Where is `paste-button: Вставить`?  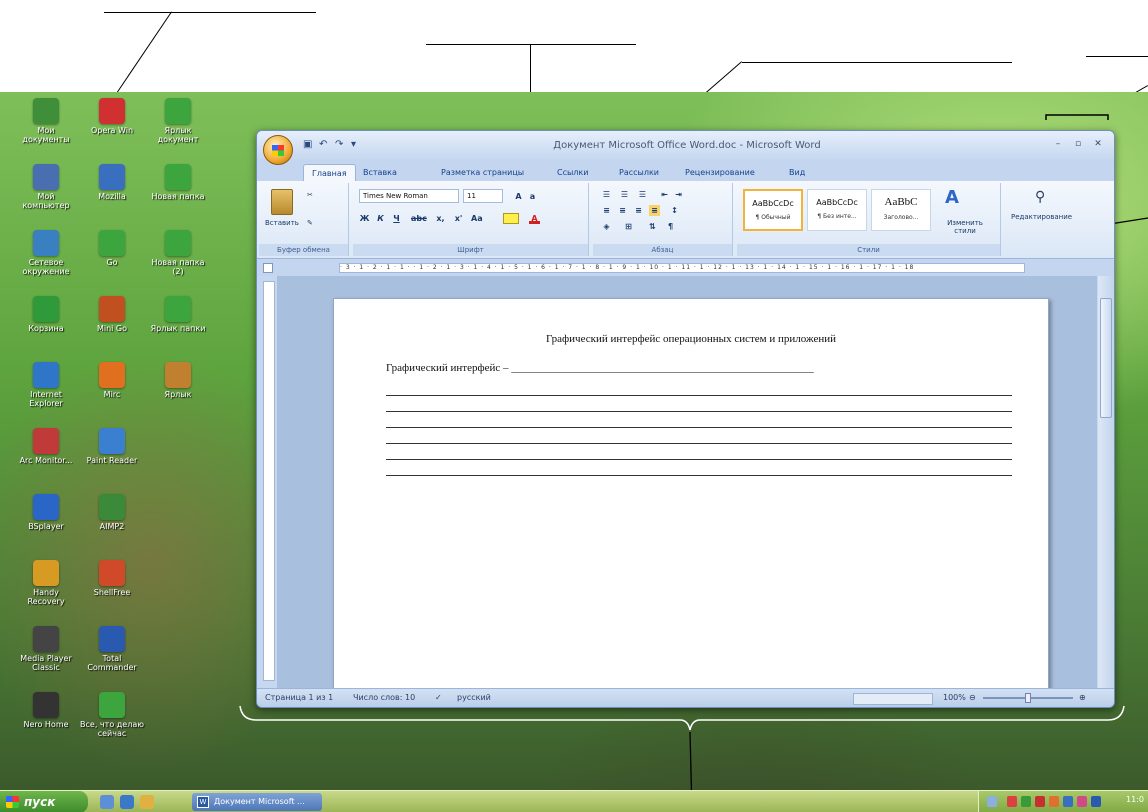
paste-button: Вставить is located at coordinates (282, 223).